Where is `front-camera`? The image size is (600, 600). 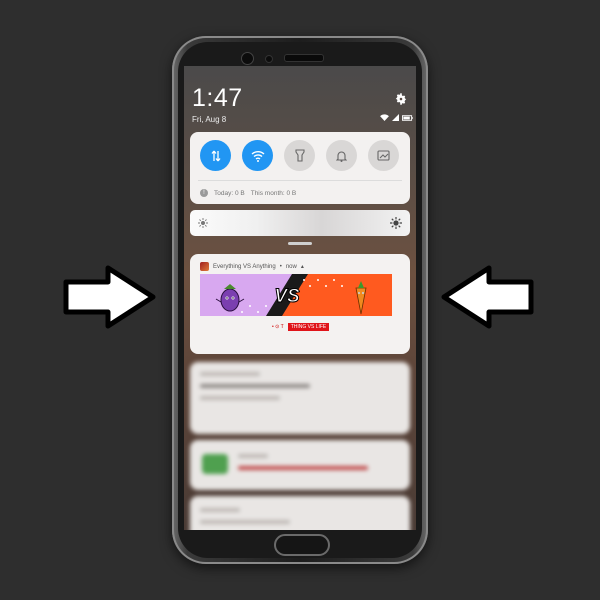 front-camera is located at coordinates (247, 58).